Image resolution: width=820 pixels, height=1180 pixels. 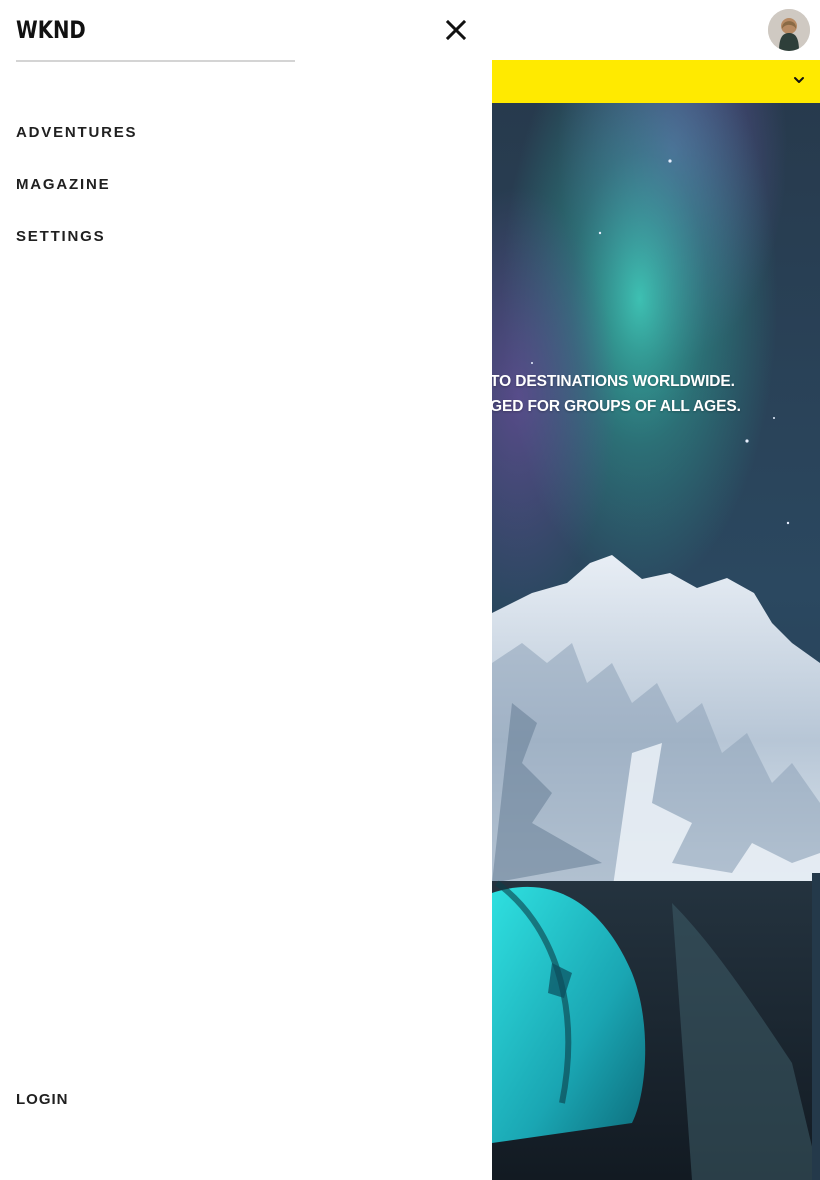 What do you see at coordinates (656, 81) in the screenshot?
I see `language-selector-bar` at bounding box center [656, 81].